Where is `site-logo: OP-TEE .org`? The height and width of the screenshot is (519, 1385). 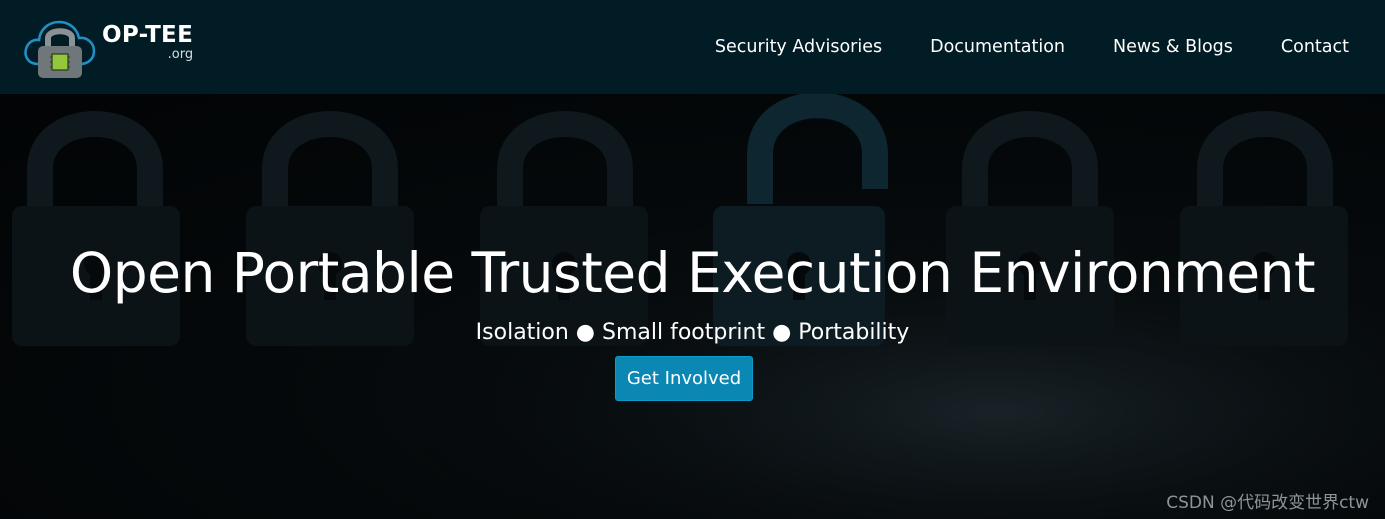
site-logo: OP-TEE .org is located at coordinates (112, 47).